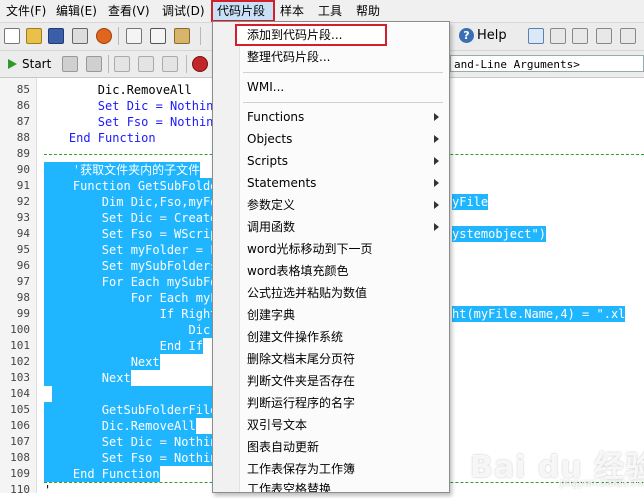 This screenshot has height=498, width=644. Describe the element at coordinates (23, 169) in the screenshot. I see `line-number: 90` at that location.